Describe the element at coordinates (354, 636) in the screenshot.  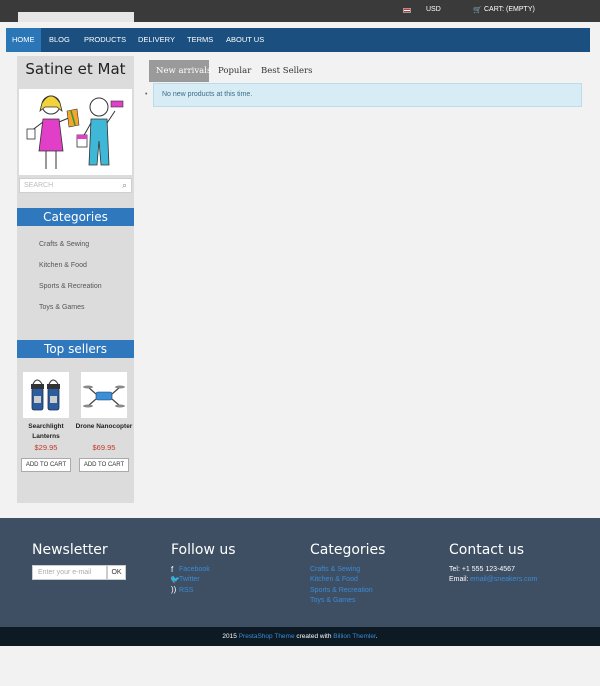
I see `billion-themler-link: Billion Themler` at that location.